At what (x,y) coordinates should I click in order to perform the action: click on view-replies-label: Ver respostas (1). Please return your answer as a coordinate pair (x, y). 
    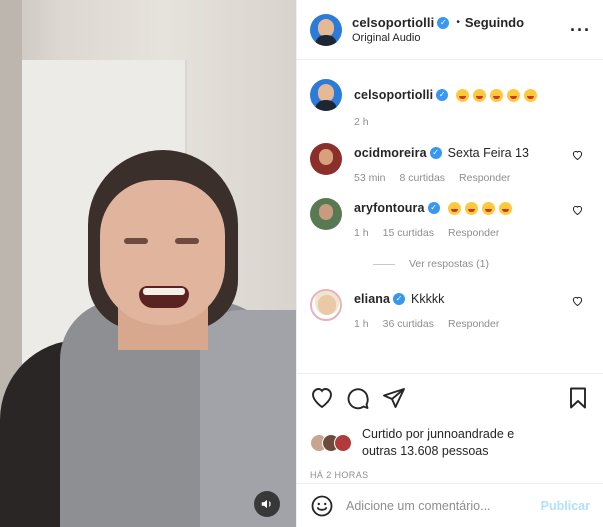
    Looking at the image, I should click on (449, 264).